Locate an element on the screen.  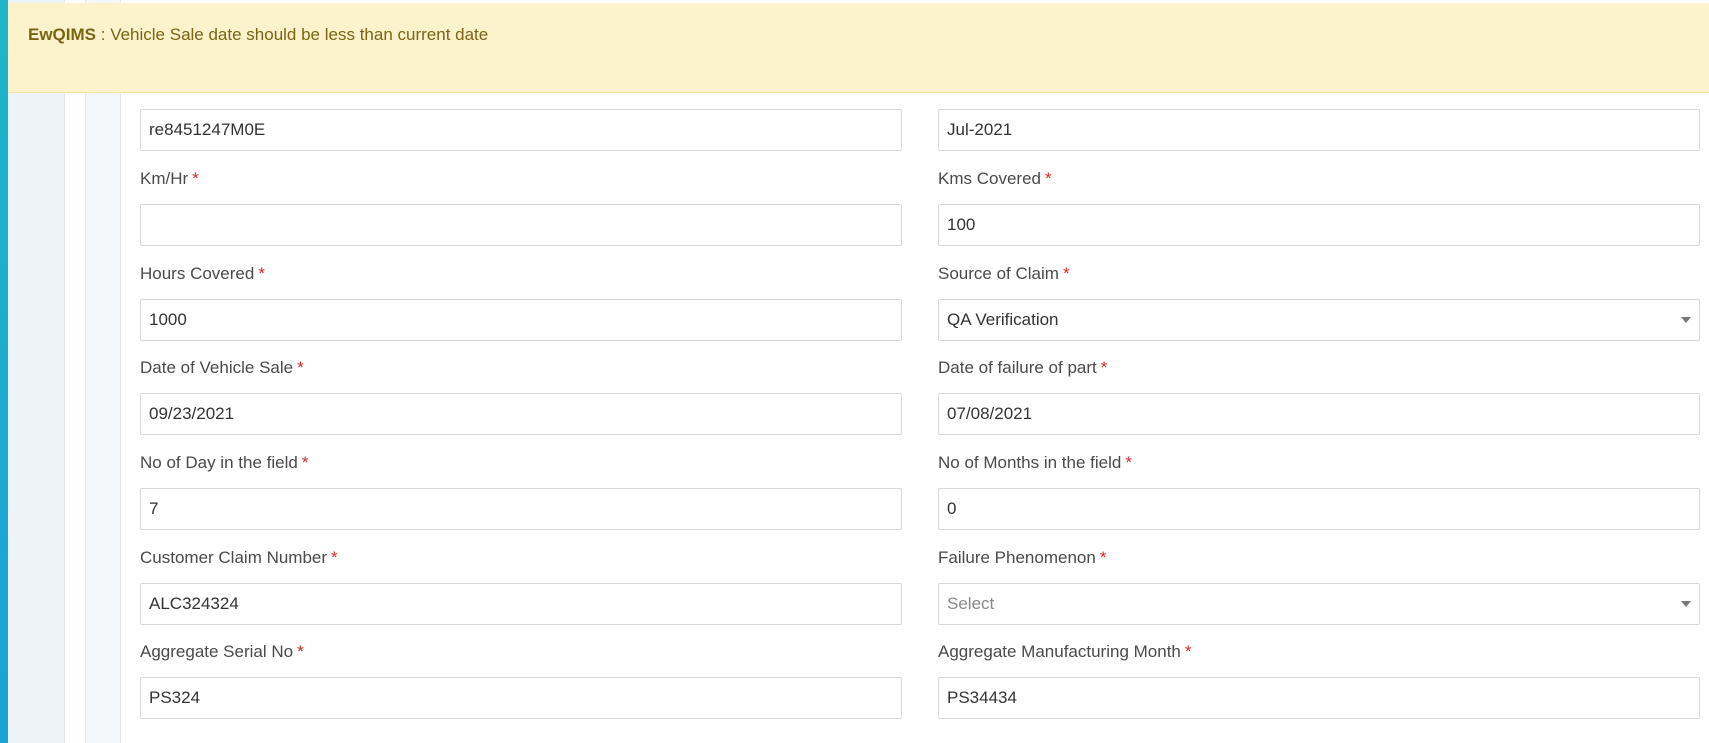
date-vehicle-sale-input: 09/23/2021 is located at coordinates (521, 414).